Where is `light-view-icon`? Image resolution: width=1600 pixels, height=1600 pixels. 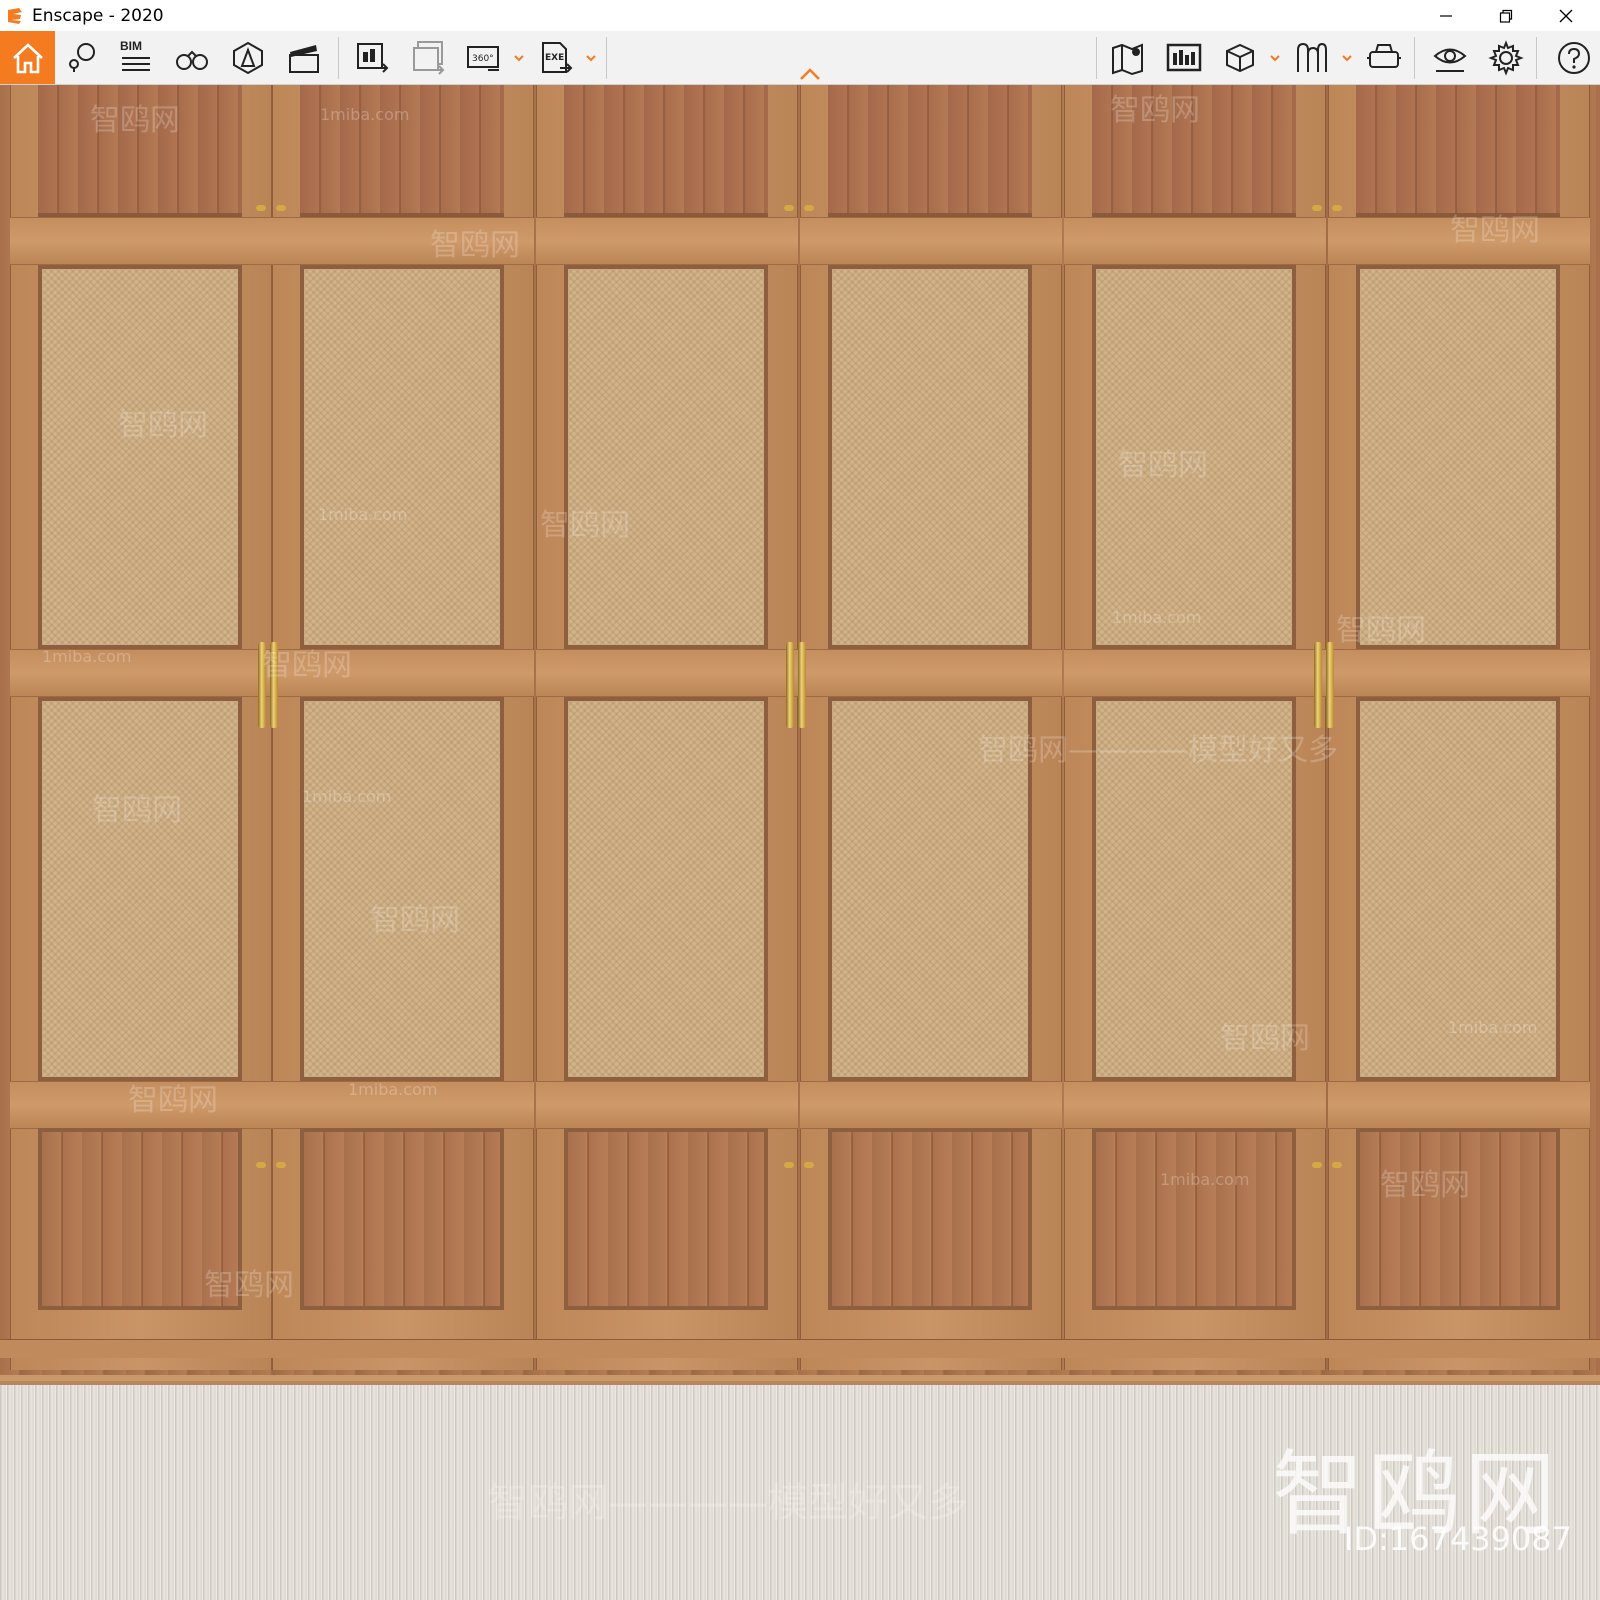
light-view-icon is located at coordinates (248, 58).